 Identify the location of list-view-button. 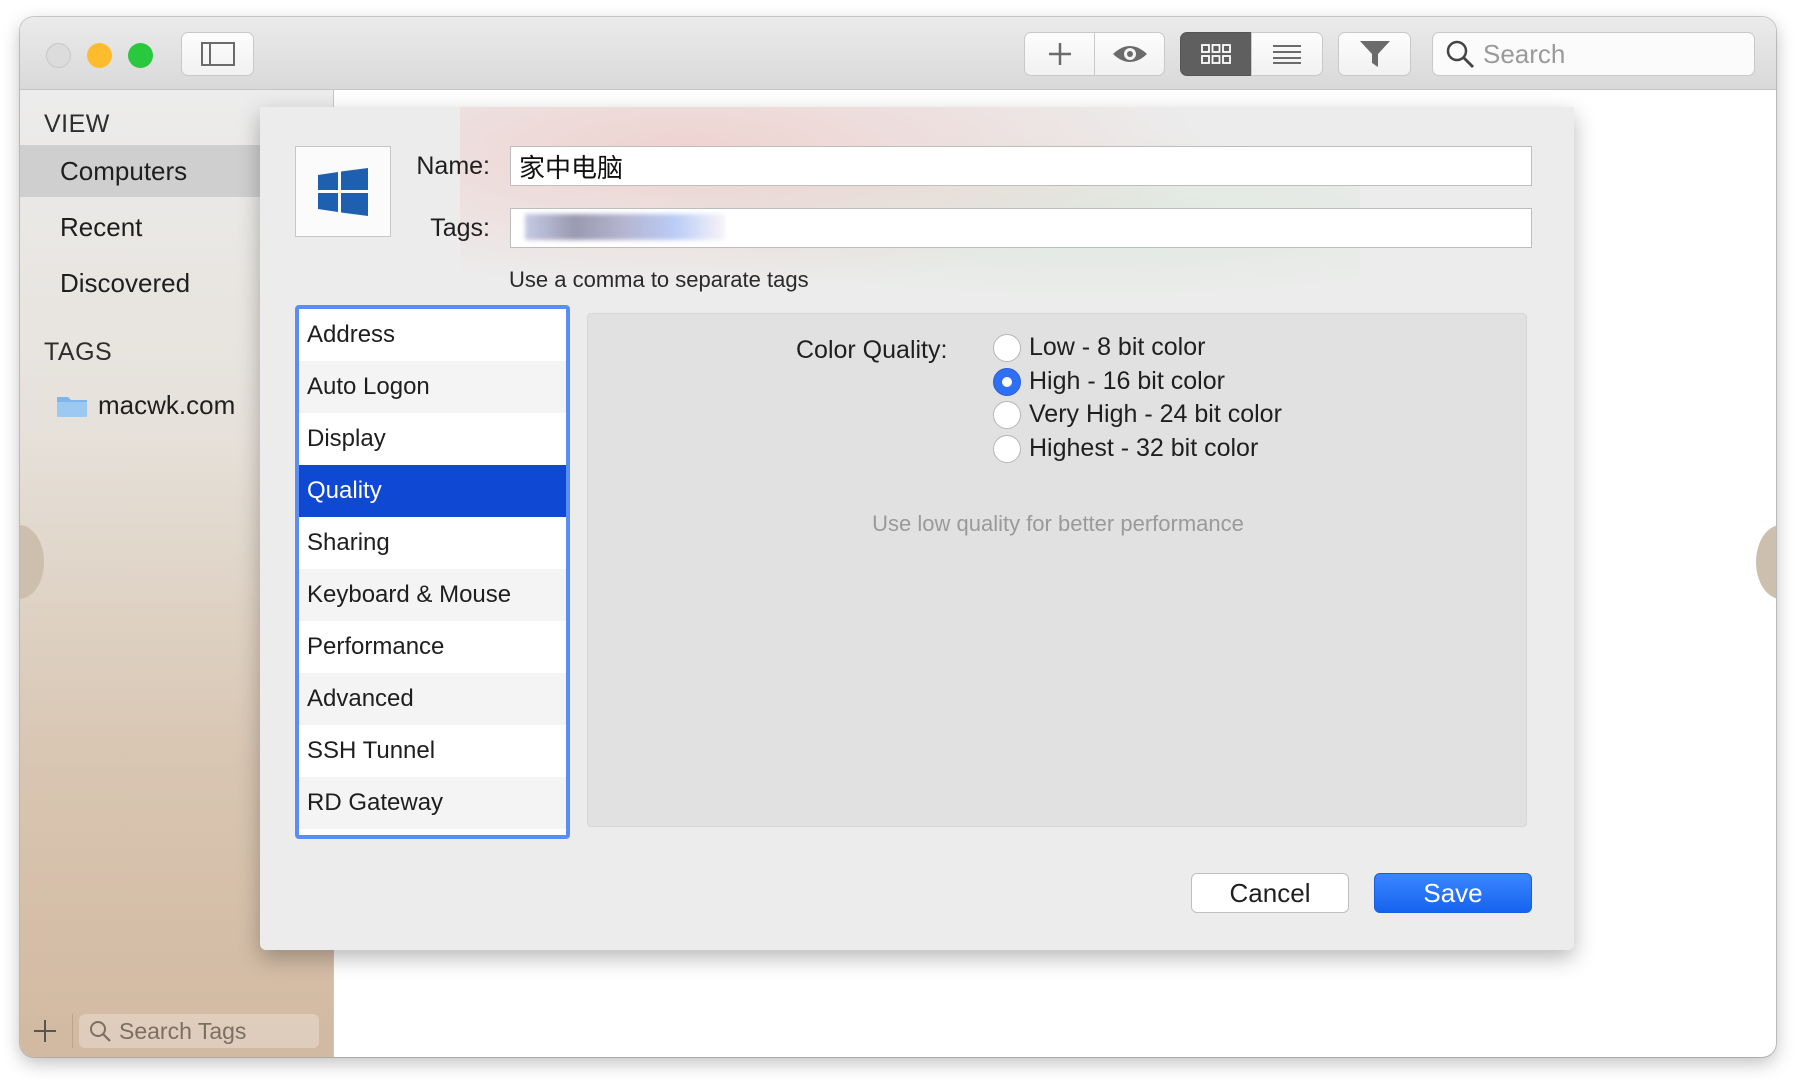
(1287, 54).